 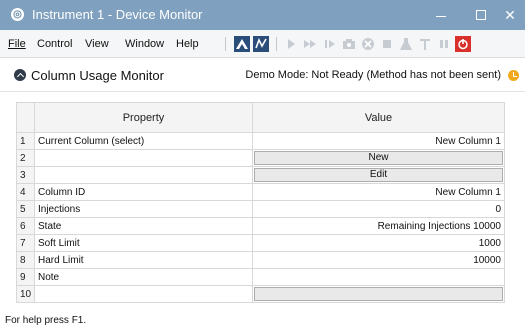 I want to click on table-row: 8 Hard Limit 10000, so click(x=260, y=260).